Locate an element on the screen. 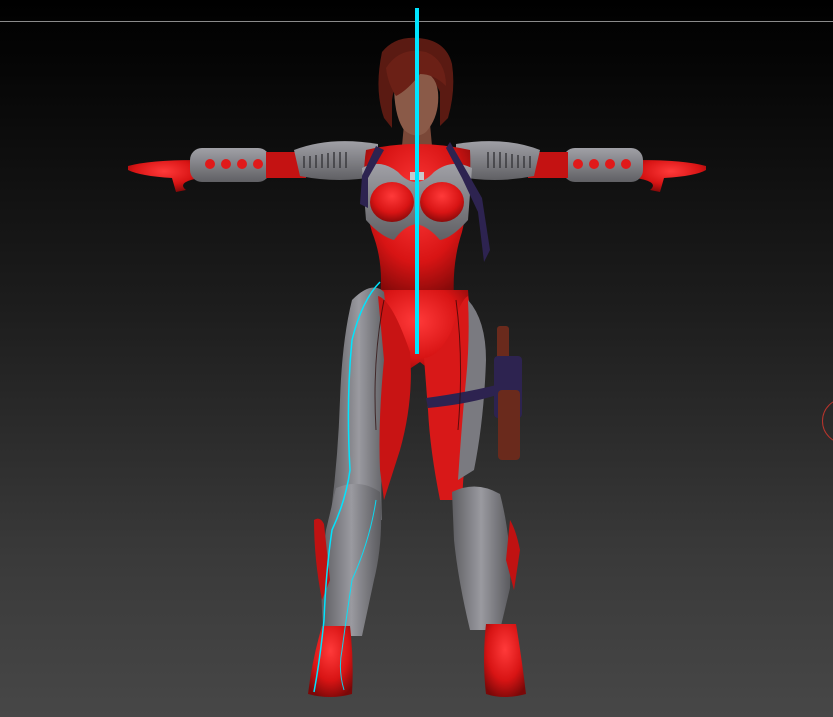  symmetry-axis-line is located at coordinates (417, 181).